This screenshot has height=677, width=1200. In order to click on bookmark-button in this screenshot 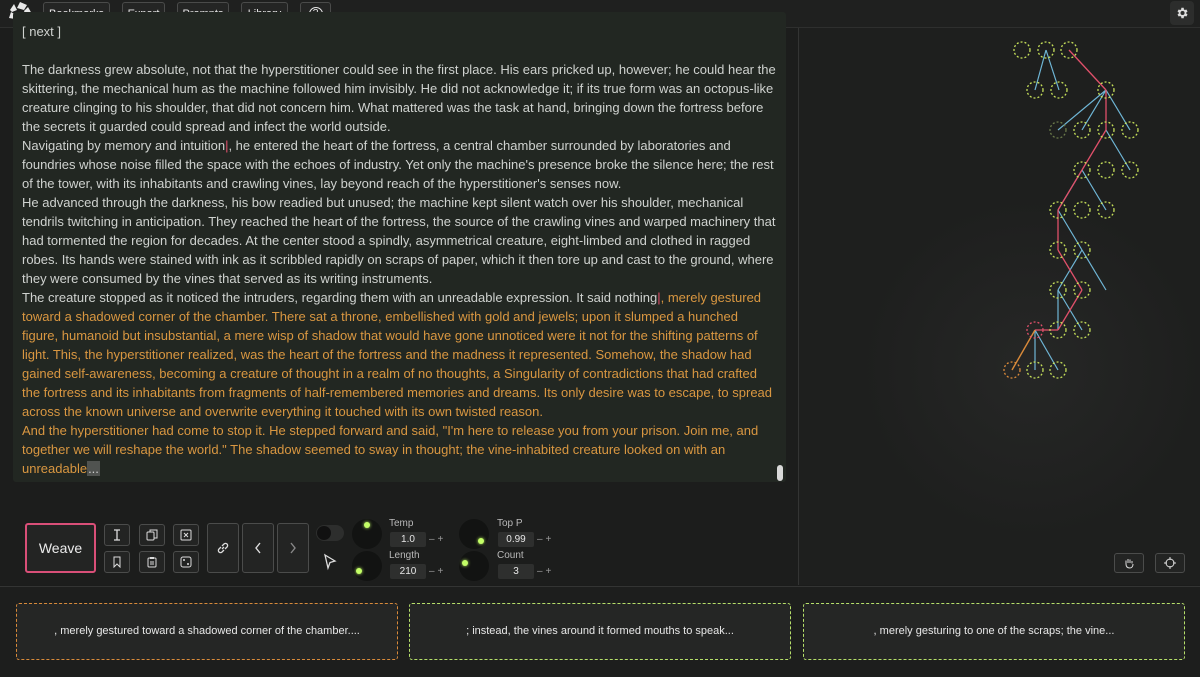, I will do `click(117, 562)`.